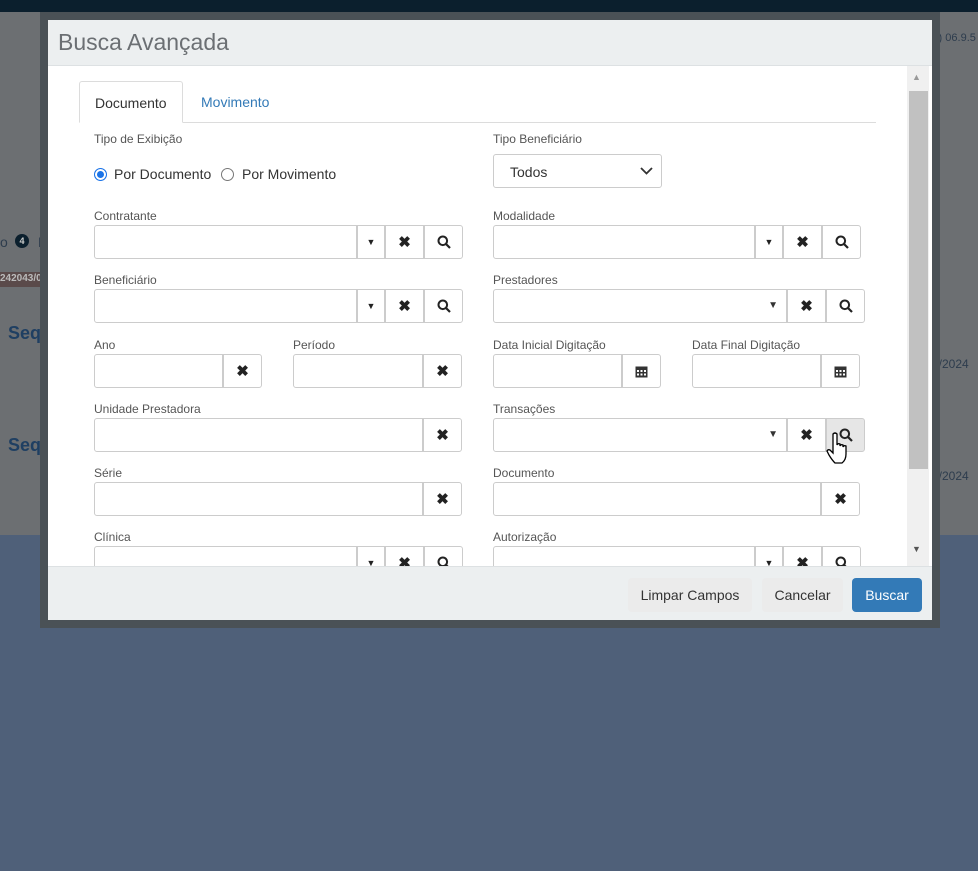 This screenshot has width=978, height=871. Describe the element at coordinates (802, 556) in the screenshot. I see `autorizacao-clear-button: ✖` at that location.